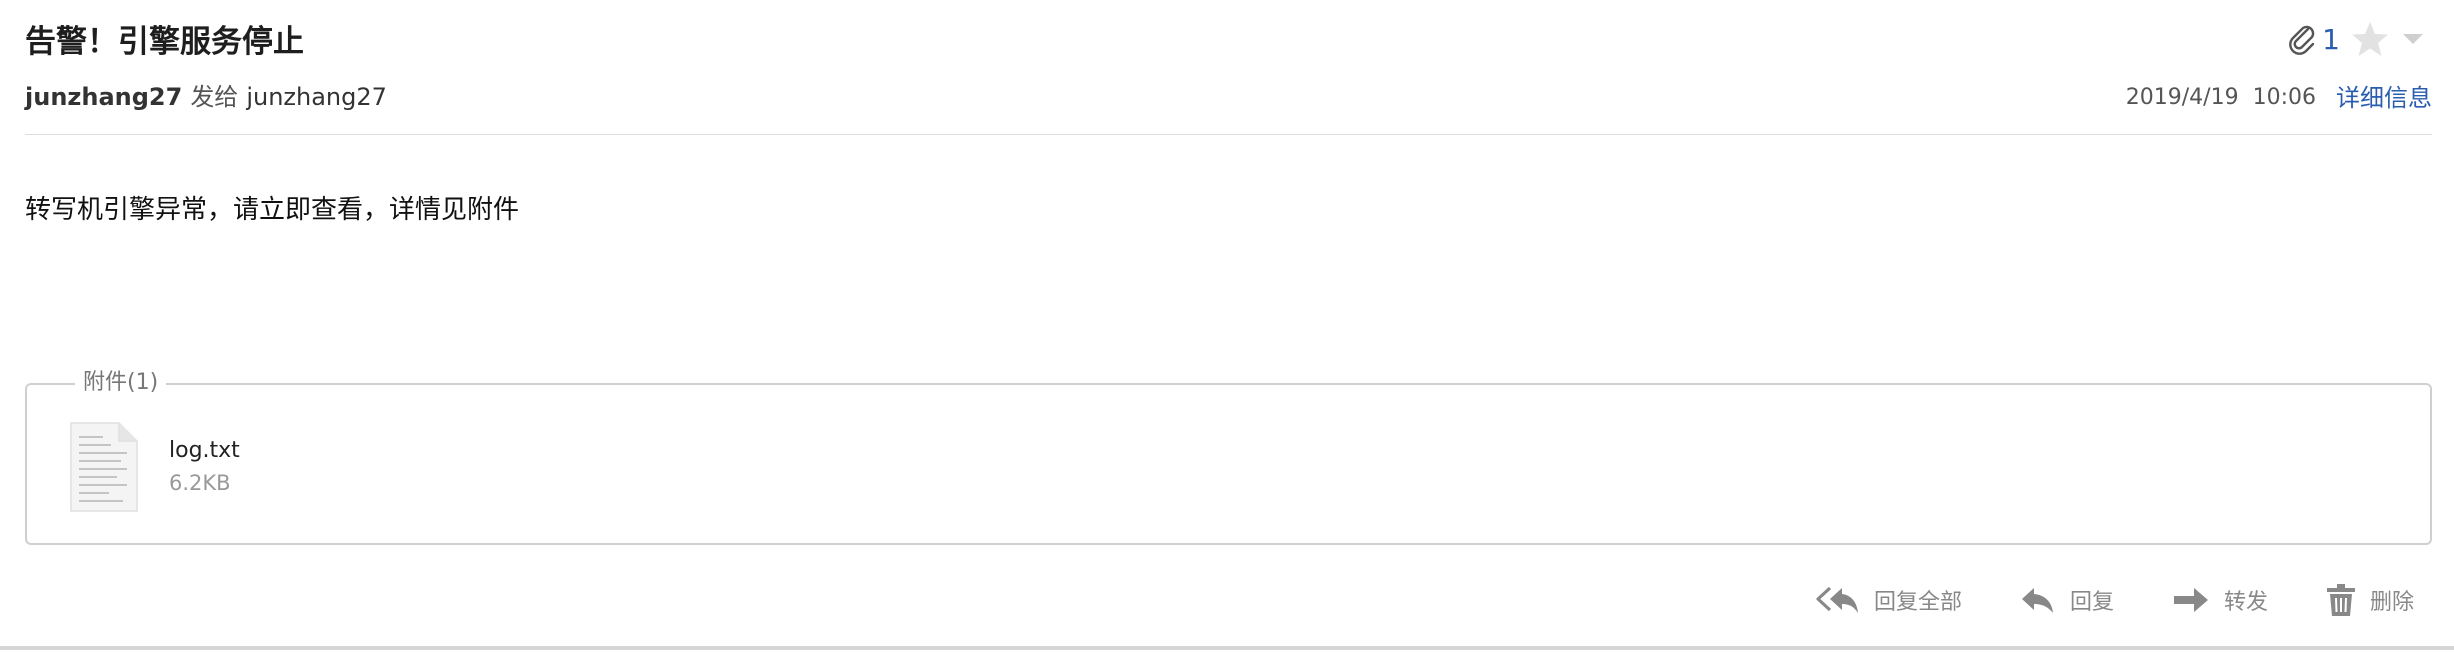 The height and width of the screenshot is (652, 2454). I want to click on sent-time: 10:06, so click(2284, 97).